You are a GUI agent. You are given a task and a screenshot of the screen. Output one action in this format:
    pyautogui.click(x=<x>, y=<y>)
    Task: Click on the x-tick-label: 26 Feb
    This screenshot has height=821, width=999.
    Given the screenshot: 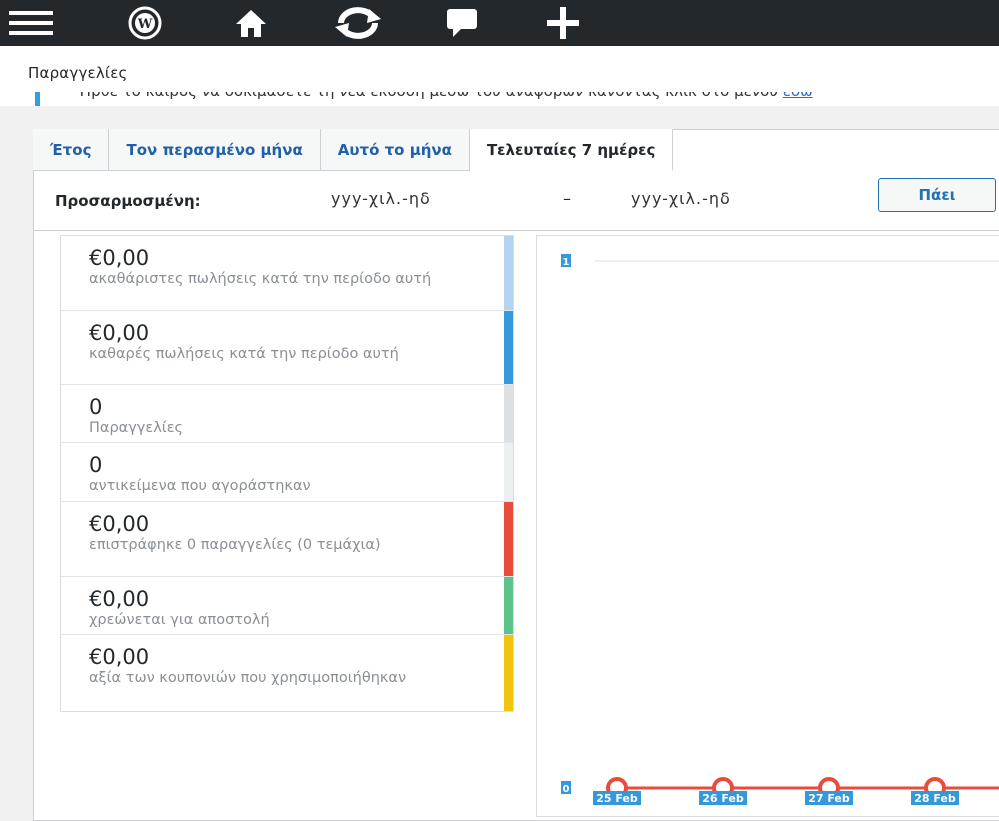 What is the action you would take?
    pyautogui.click(x=723, y=798)
    